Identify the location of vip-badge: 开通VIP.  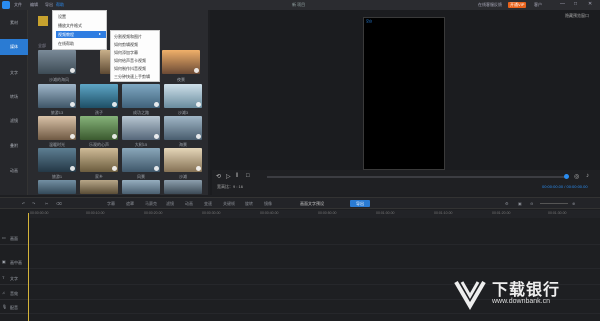
(517, 5).